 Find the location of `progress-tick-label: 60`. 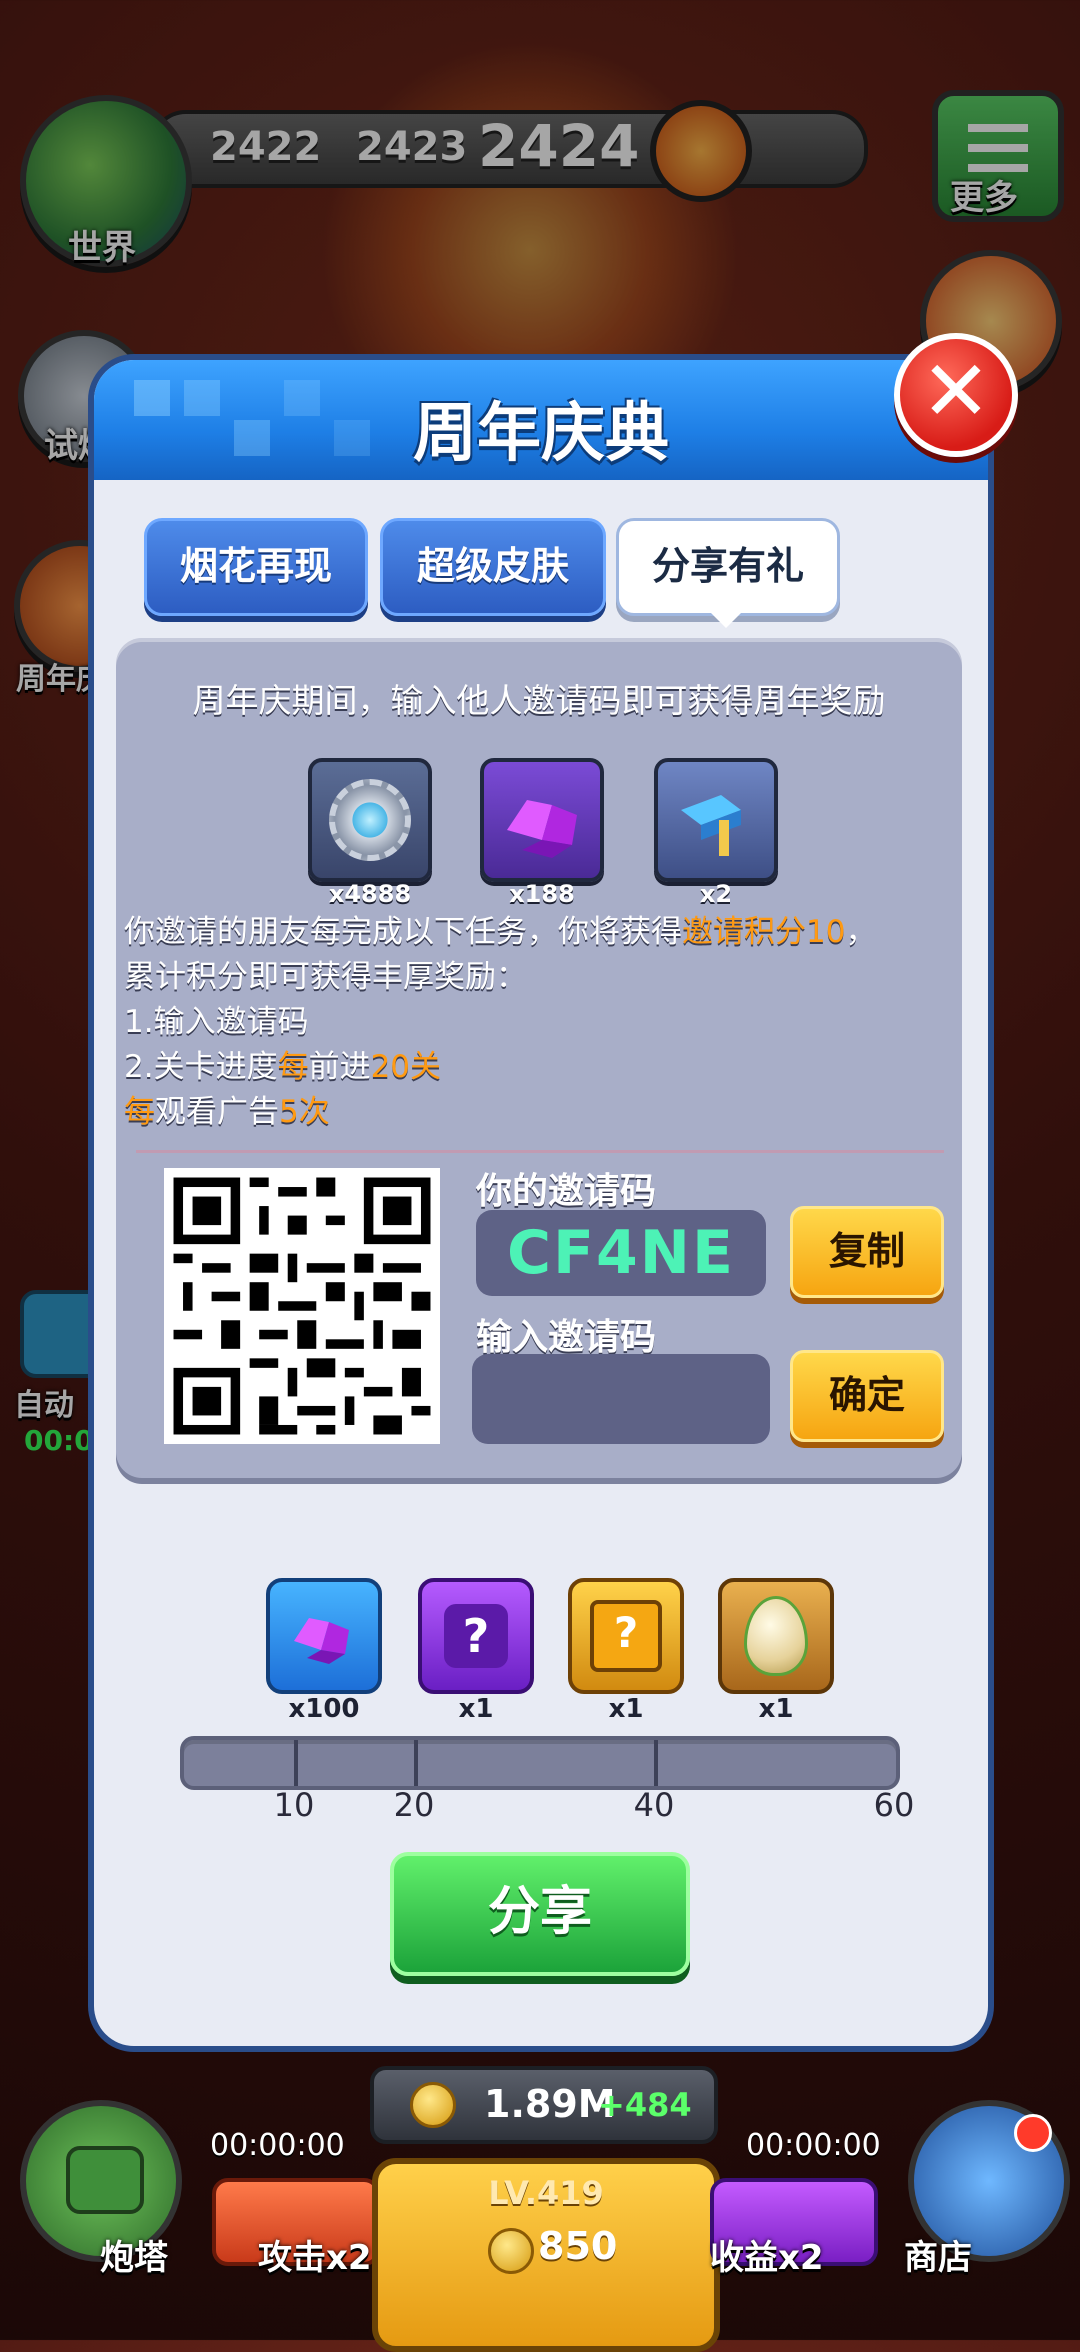

progress-tick-label: 60 is located at coordinates (894, 1805).